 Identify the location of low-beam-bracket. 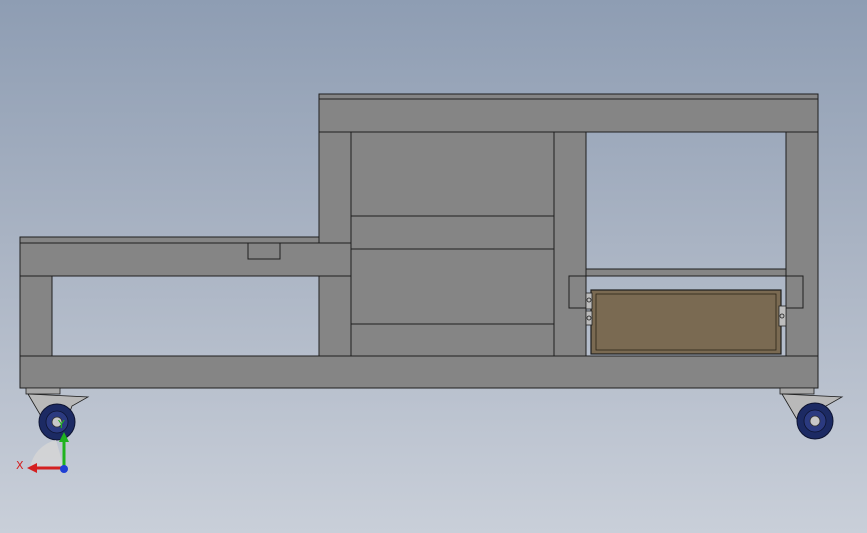
(264, 251).